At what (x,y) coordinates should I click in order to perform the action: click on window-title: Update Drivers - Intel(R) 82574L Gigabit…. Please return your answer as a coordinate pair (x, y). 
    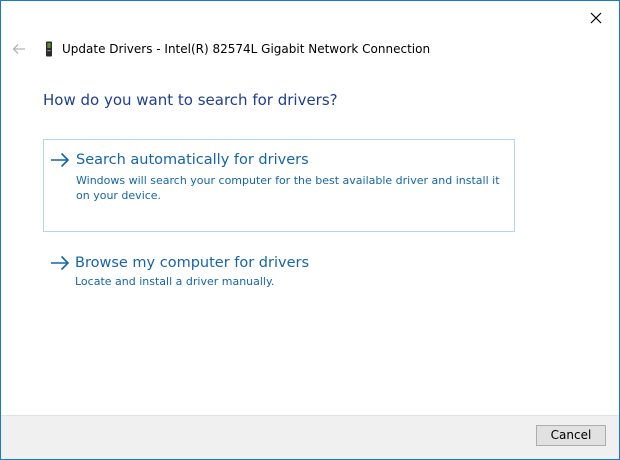
    Looking at the image, I should click on (246, 49).